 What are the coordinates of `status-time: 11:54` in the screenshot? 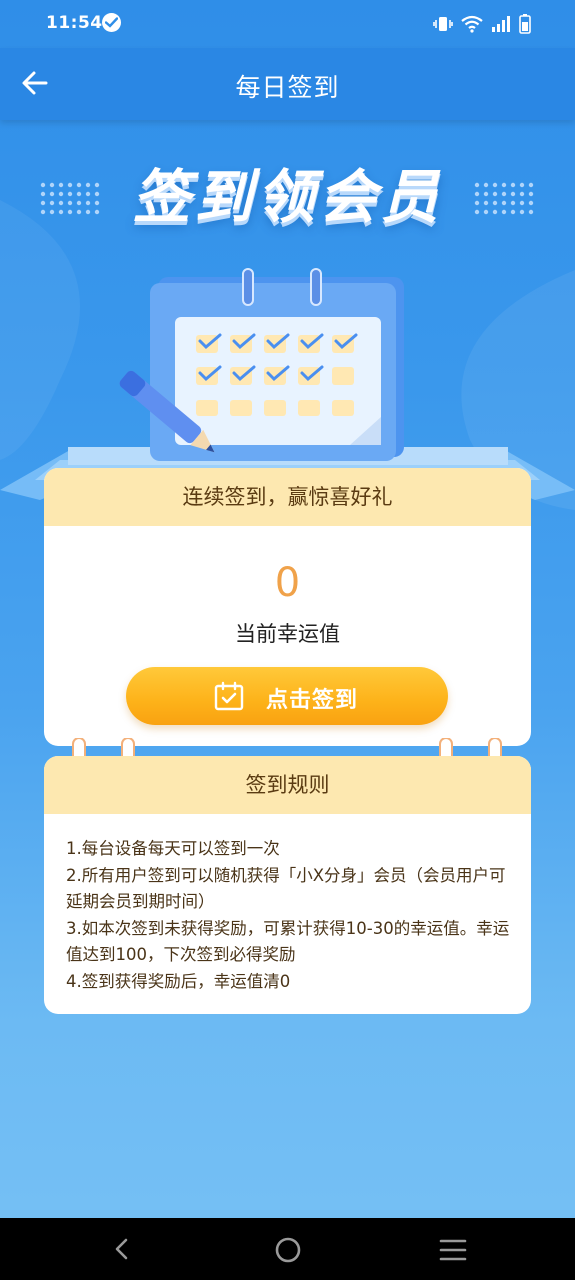 It's located at (74, 23).